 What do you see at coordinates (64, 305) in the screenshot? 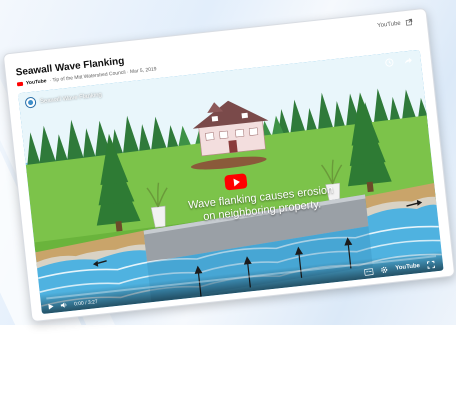
I see `volume-icon` at bounding box center [64, 305].